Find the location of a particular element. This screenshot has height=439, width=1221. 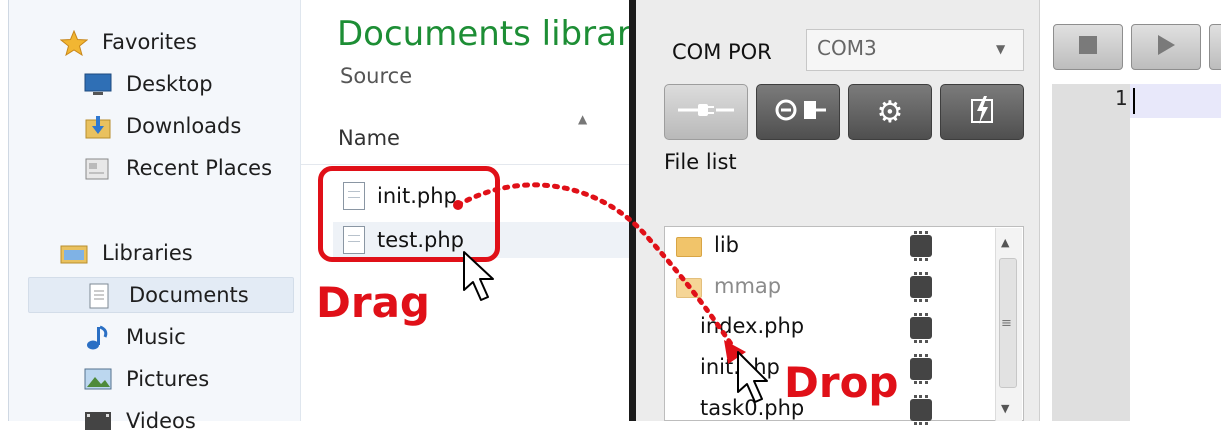

nav-favorites: Favorites is located at coordinates (128, 42).